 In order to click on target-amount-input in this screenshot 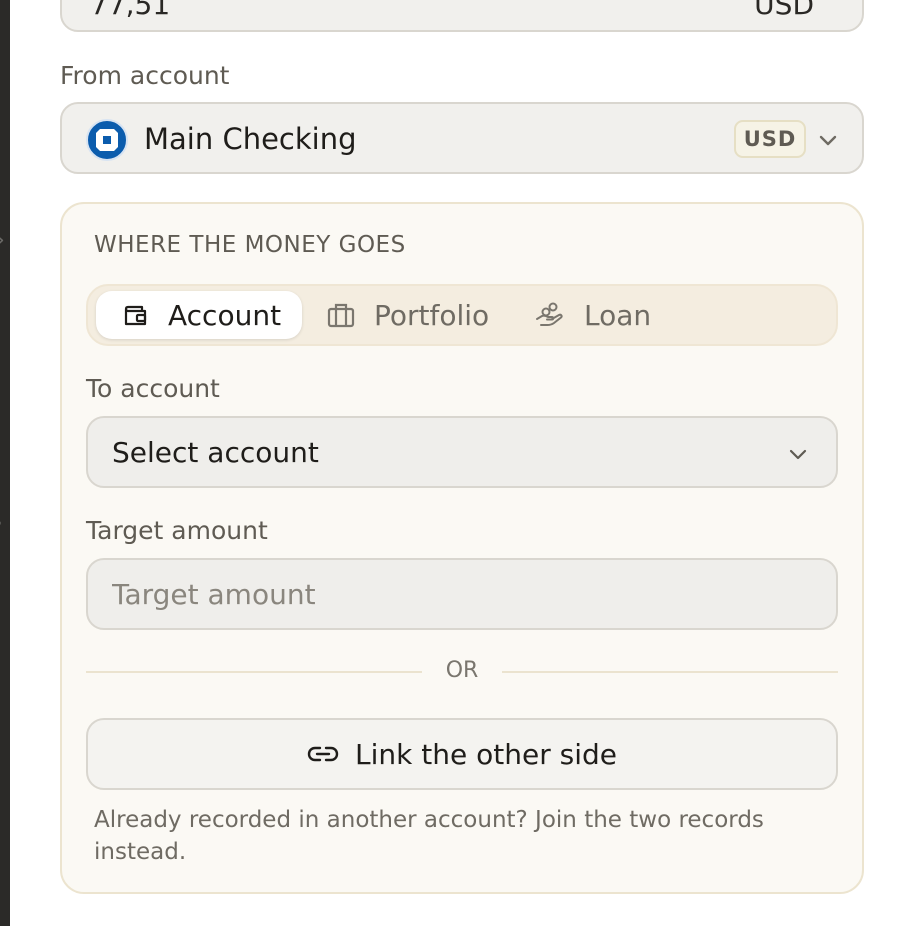, I will do `click(462, 594)`.